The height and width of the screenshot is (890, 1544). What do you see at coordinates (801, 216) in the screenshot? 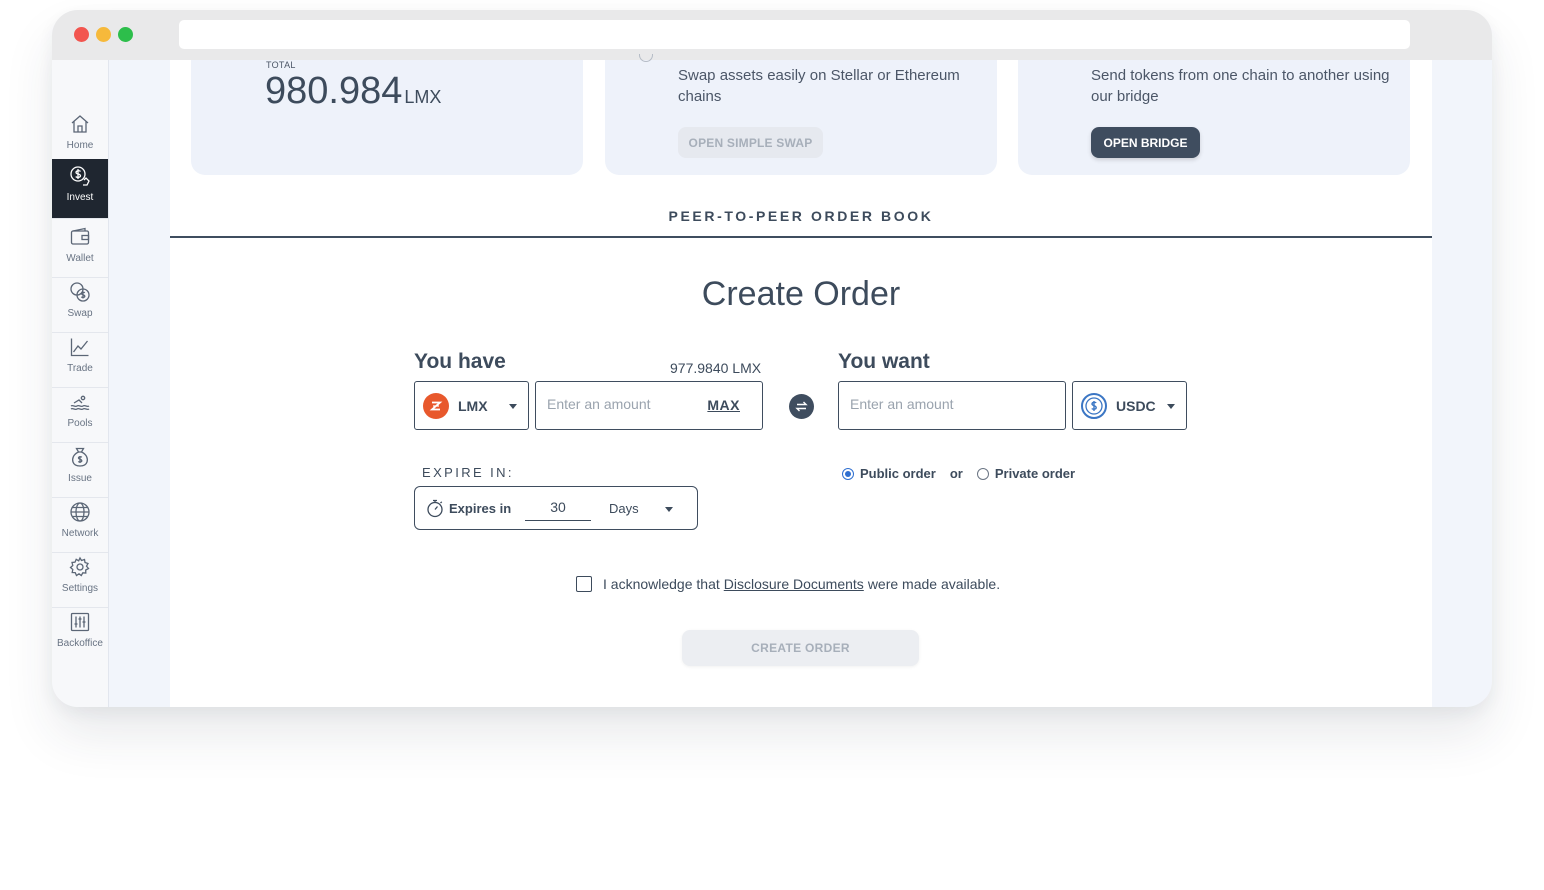
I see `order-book-title: PEER-TO-PEER ORDER BOOK` at bounding box center [801, 216].